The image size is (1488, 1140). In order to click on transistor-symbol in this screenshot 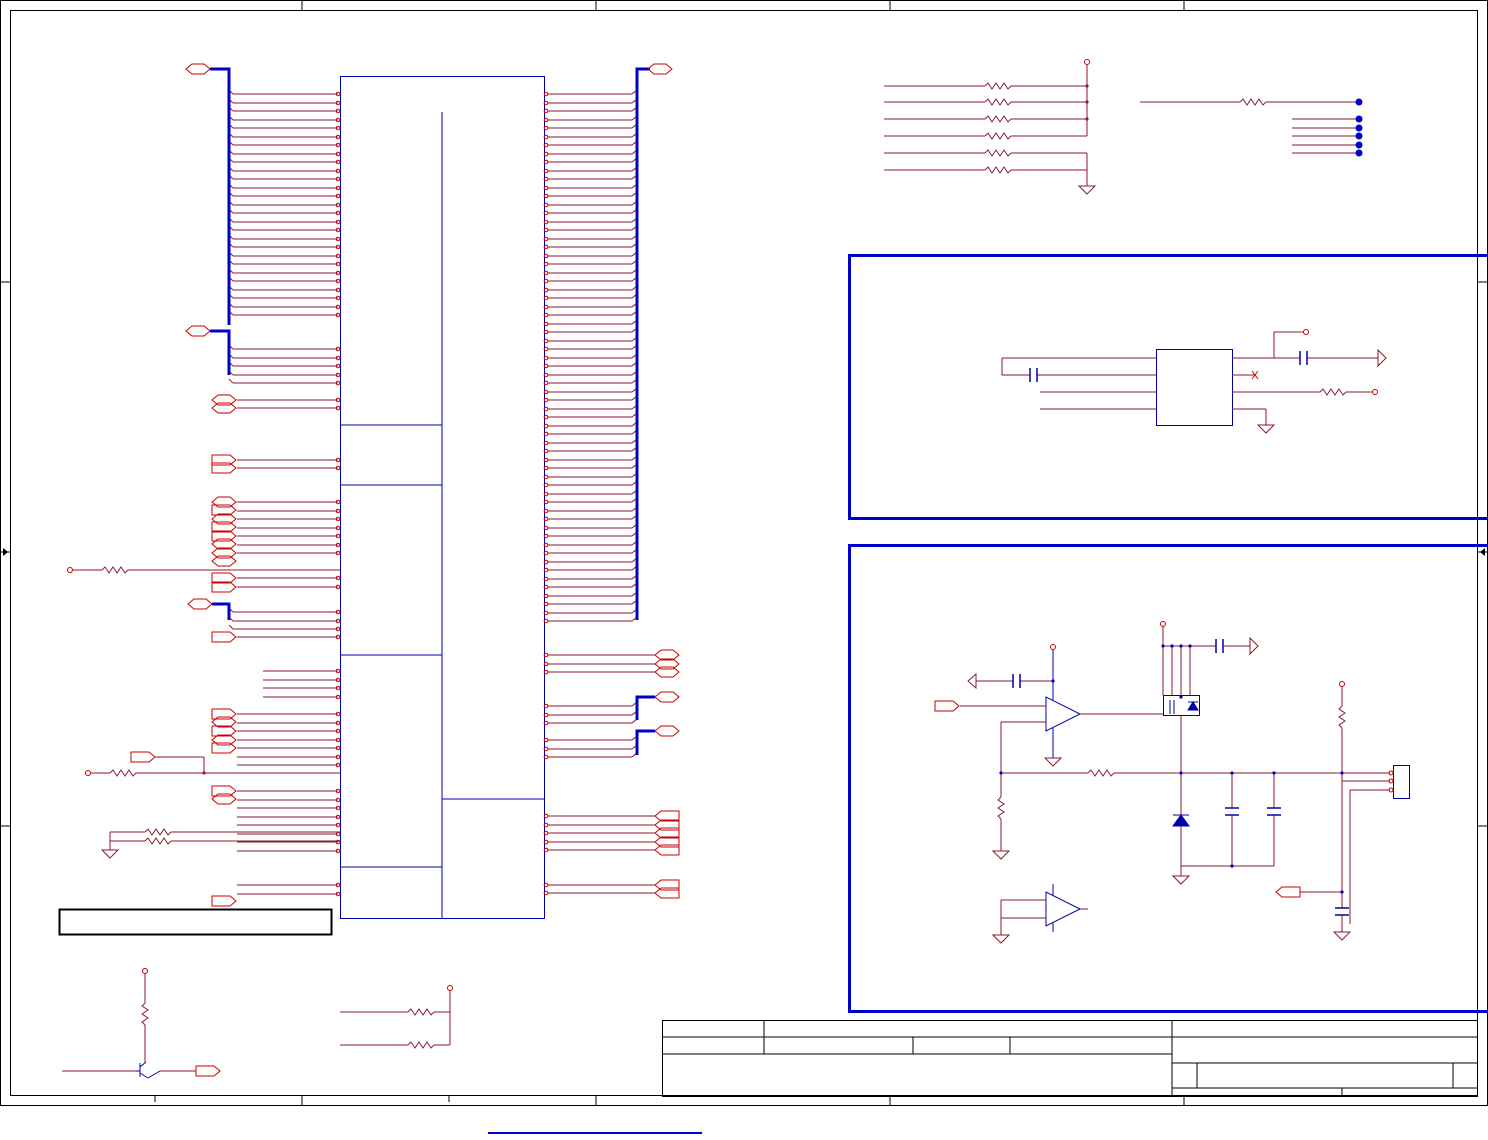, I will do `click(148, 1070)`.